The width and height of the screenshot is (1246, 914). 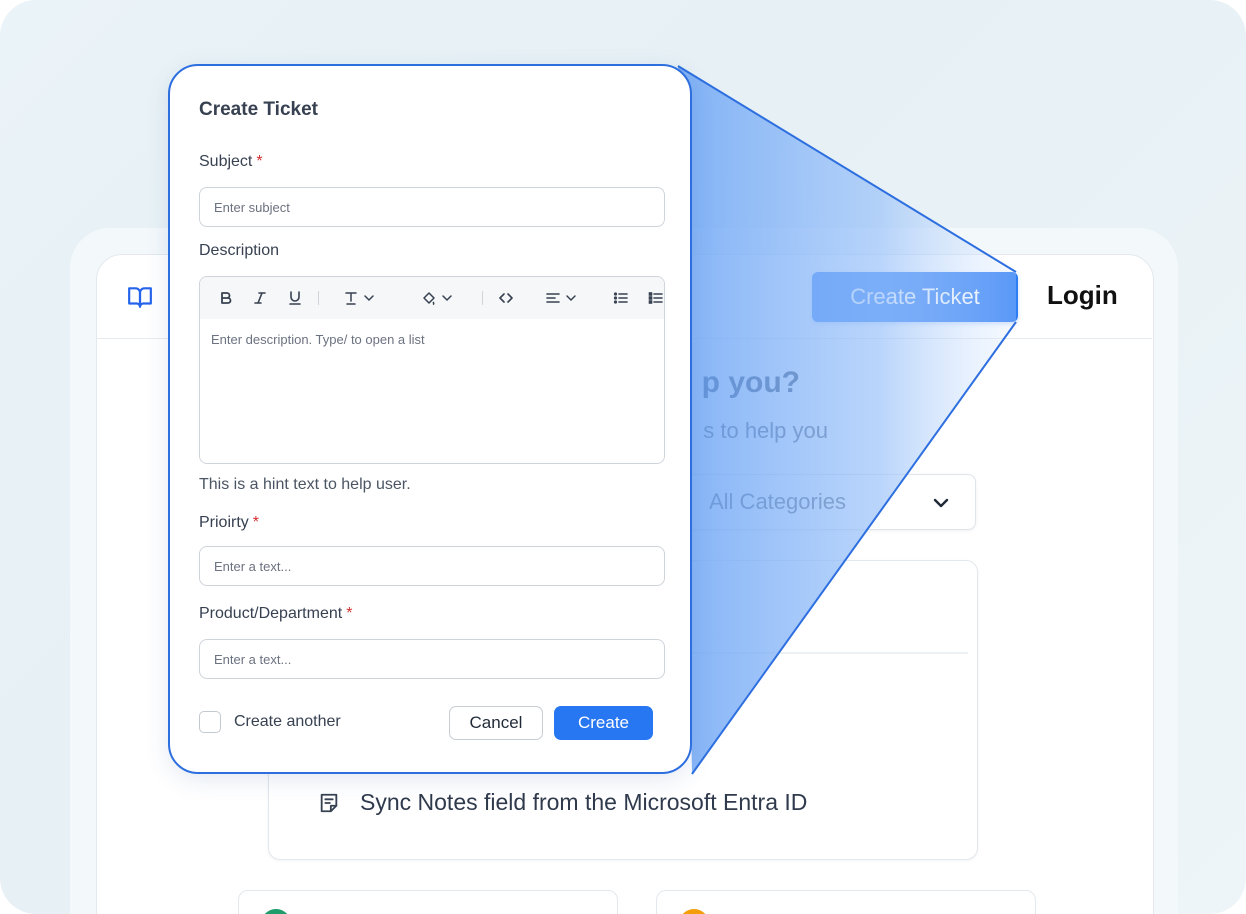 What do you see at coordinates (210, 722) in the screenshot?
I see `create-another-checkbox` at bounding box center [210, 722].